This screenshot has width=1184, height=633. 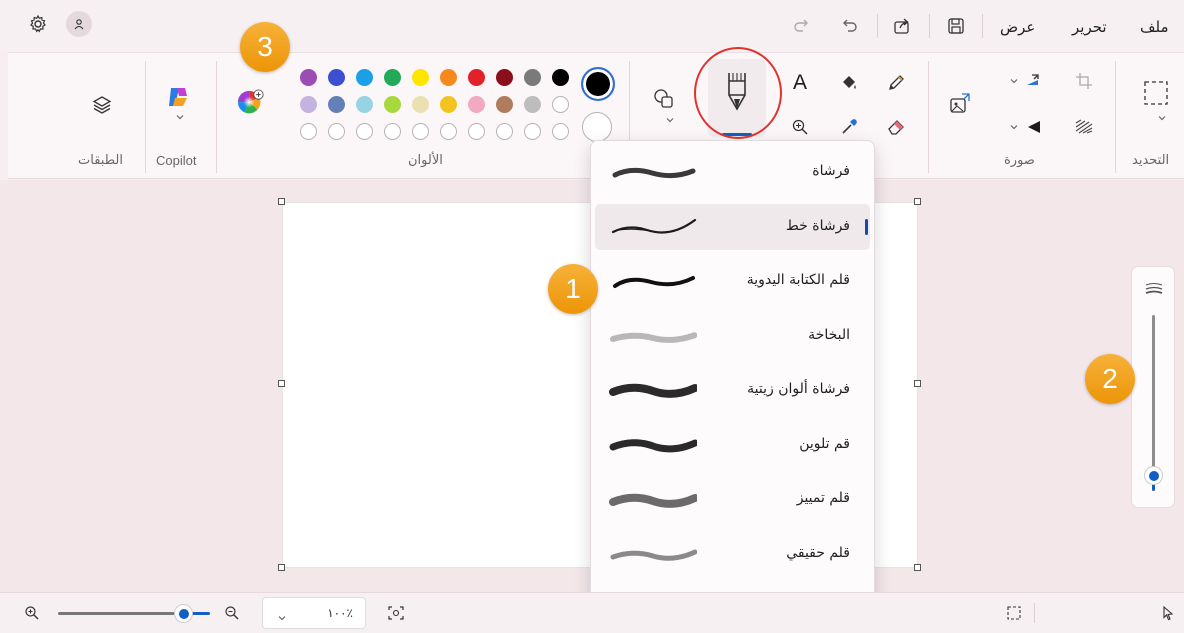 What do you see at coordinates (732, 226) in the screenshot?
I see `brush-option: فرشاة خط` at bounding box center [732, 226].